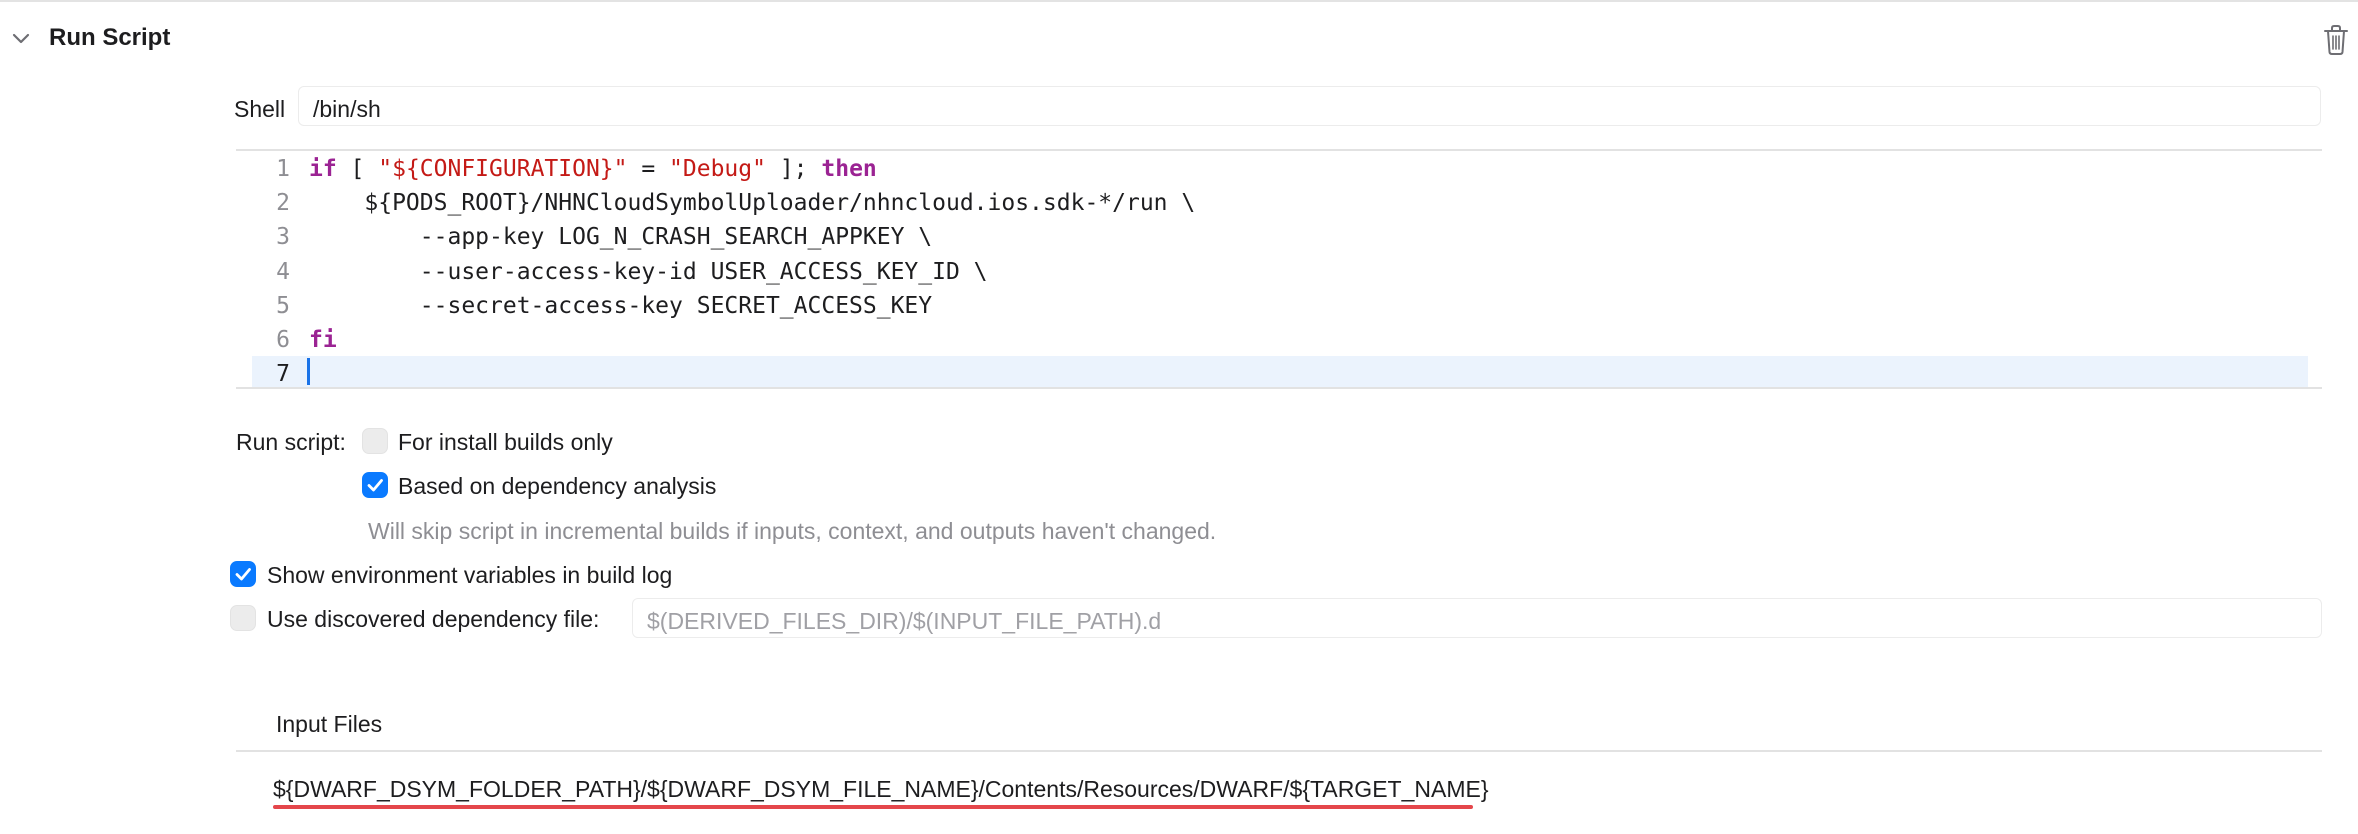 This screenshot has height=834, width=2358. I want to click on input-files-divider, so click(1279, 751).